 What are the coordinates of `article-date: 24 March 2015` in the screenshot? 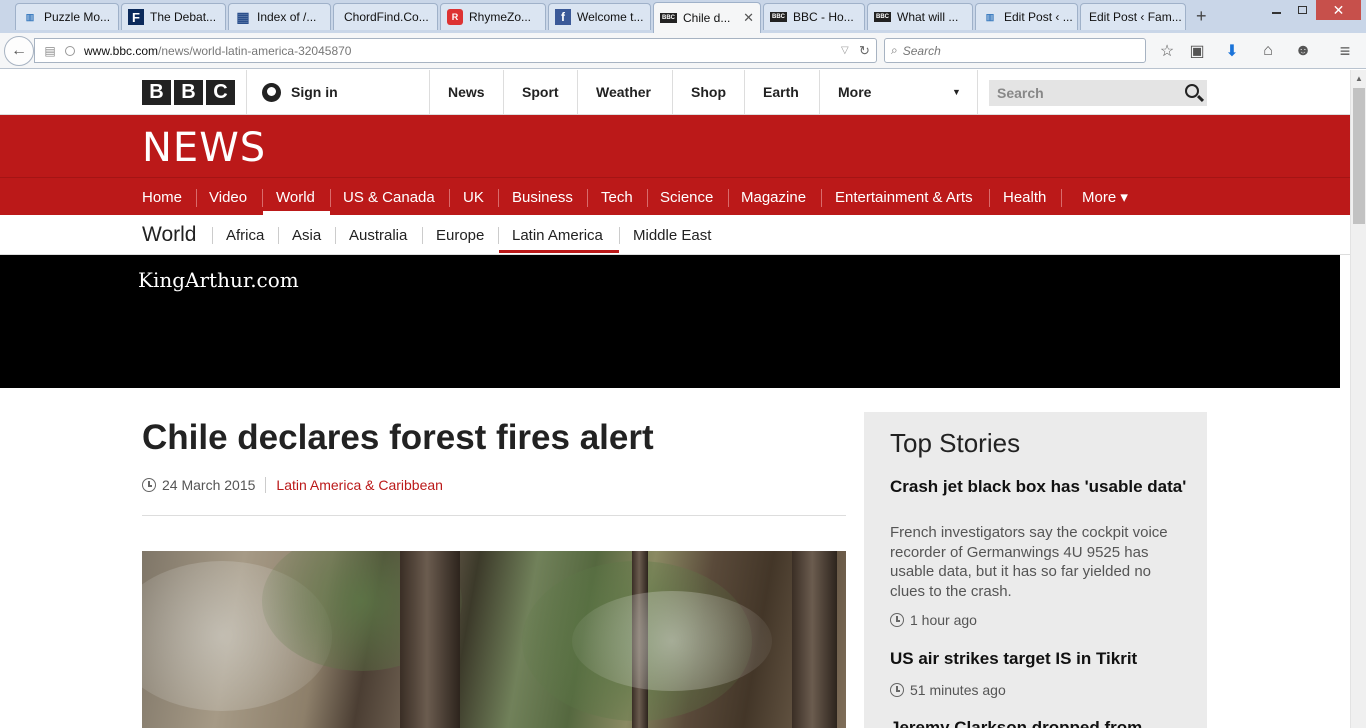 It's located at (209, 485).